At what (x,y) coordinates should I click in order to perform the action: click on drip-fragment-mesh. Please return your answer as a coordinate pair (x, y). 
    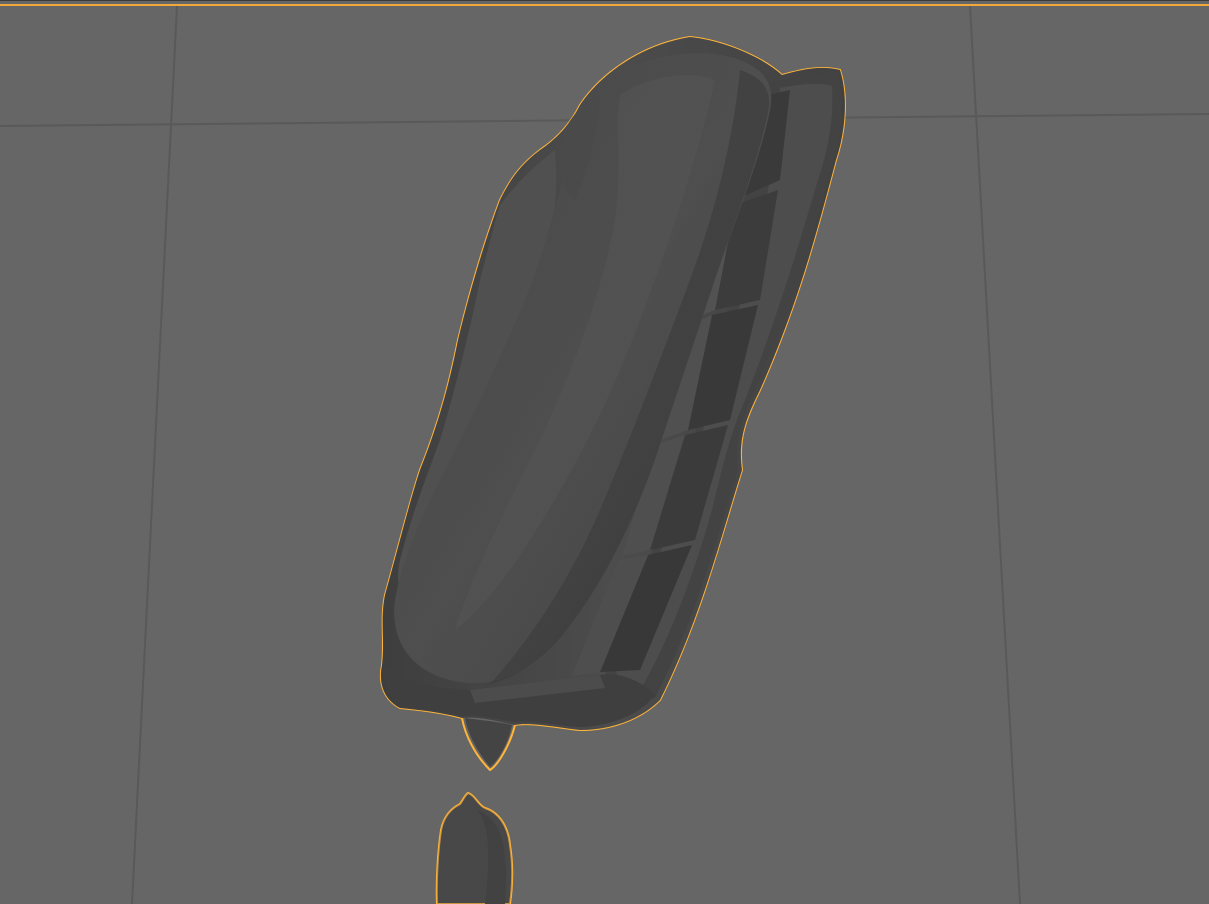
    Looking at the image, I should click on (474, 847).